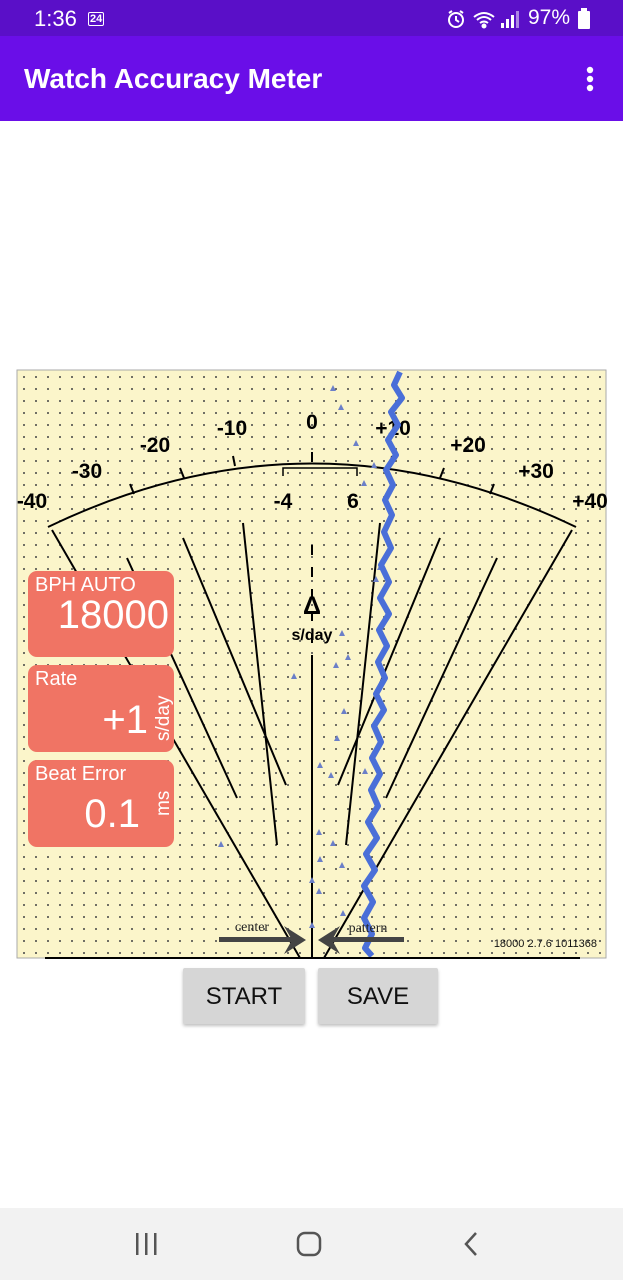 The height and width of the screenshot is (1280, 623). I want to click on scale-label: -10, so click(232, 428).